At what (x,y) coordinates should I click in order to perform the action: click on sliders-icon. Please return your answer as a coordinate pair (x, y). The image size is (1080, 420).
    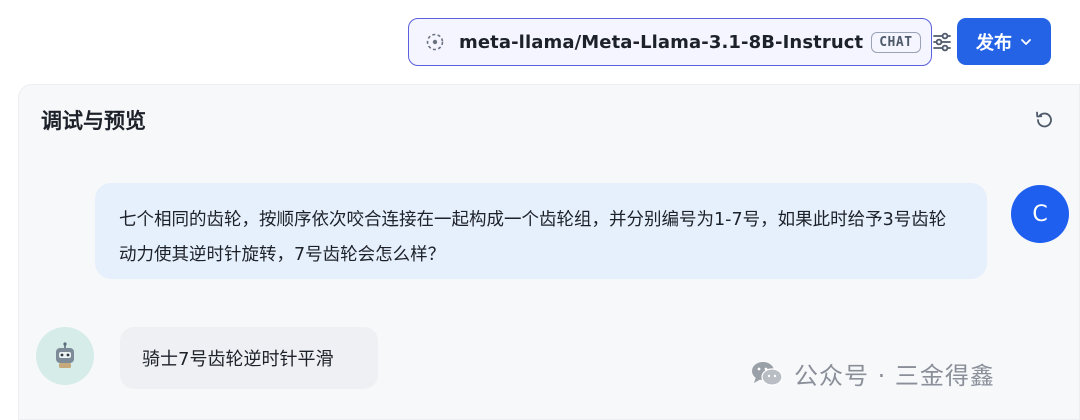
    Looking at the image, I should click on (942, 42).